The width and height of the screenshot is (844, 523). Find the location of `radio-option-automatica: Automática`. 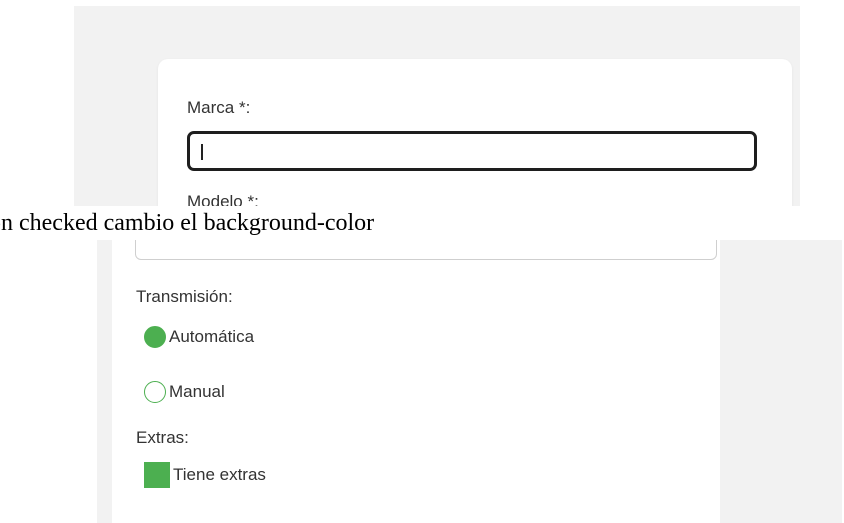

radio-option-automatica: Automática is located at coordinates (199, 337).